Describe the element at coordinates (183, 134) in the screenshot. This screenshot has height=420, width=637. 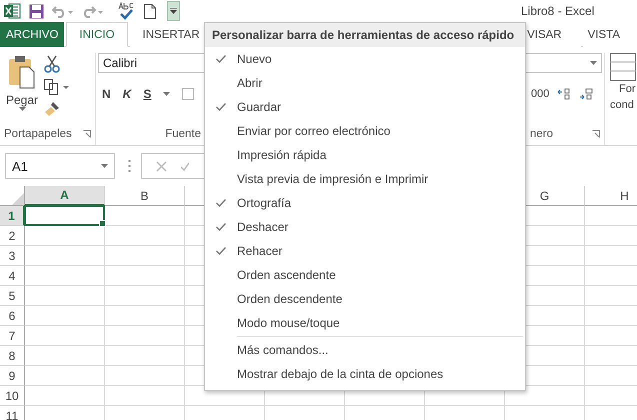
I see `group-label: Fuente` at that location.